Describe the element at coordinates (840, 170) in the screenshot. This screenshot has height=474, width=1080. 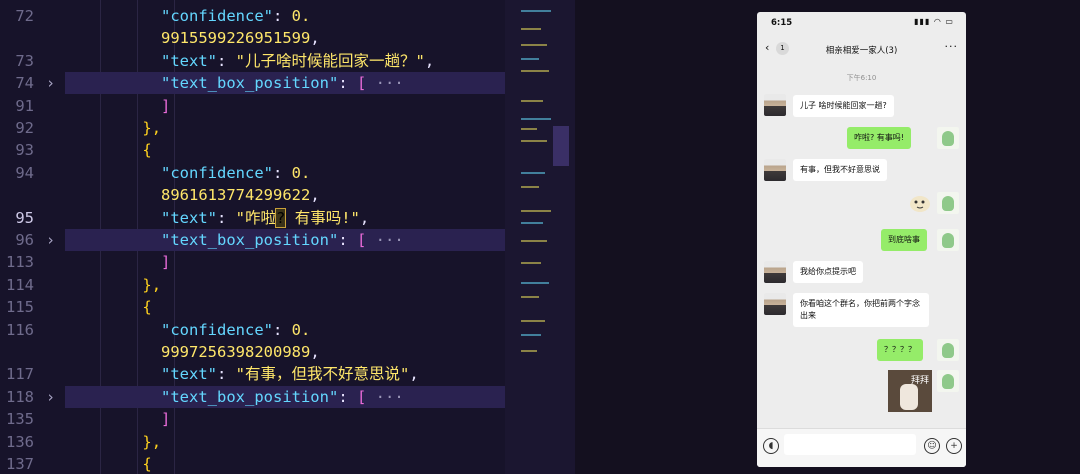
I see `message-bubble: 有事，但我不好意思说` at that location.